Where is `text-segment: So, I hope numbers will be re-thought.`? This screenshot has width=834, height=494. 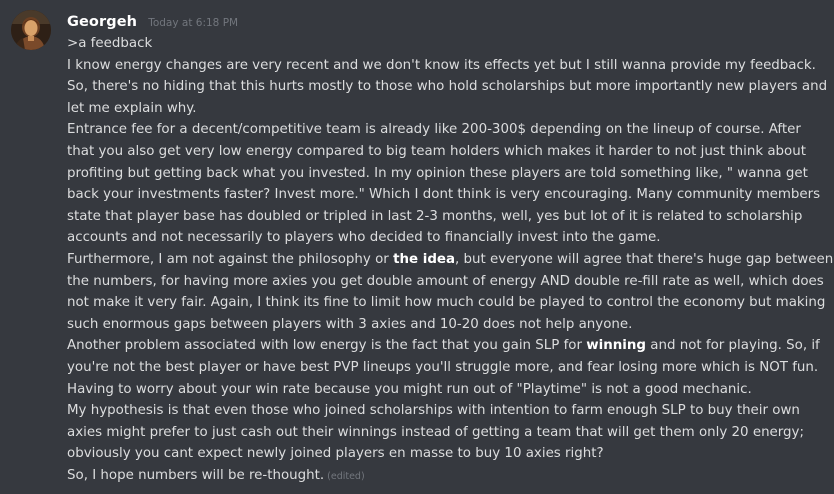
text-segment: So, I hope numbers will be re-thought. is located at coordinates (196, 475).